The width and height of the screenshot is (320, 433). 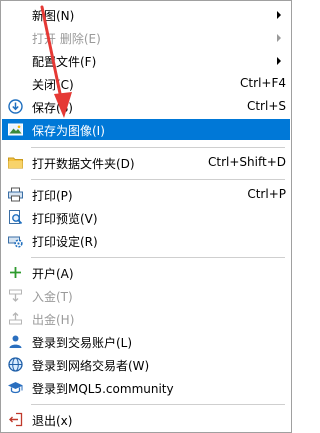 What do you see at coordinates (15, 387) in the screenshot?
I see `graduation-cap-icon` at bounding box center [15, 387].